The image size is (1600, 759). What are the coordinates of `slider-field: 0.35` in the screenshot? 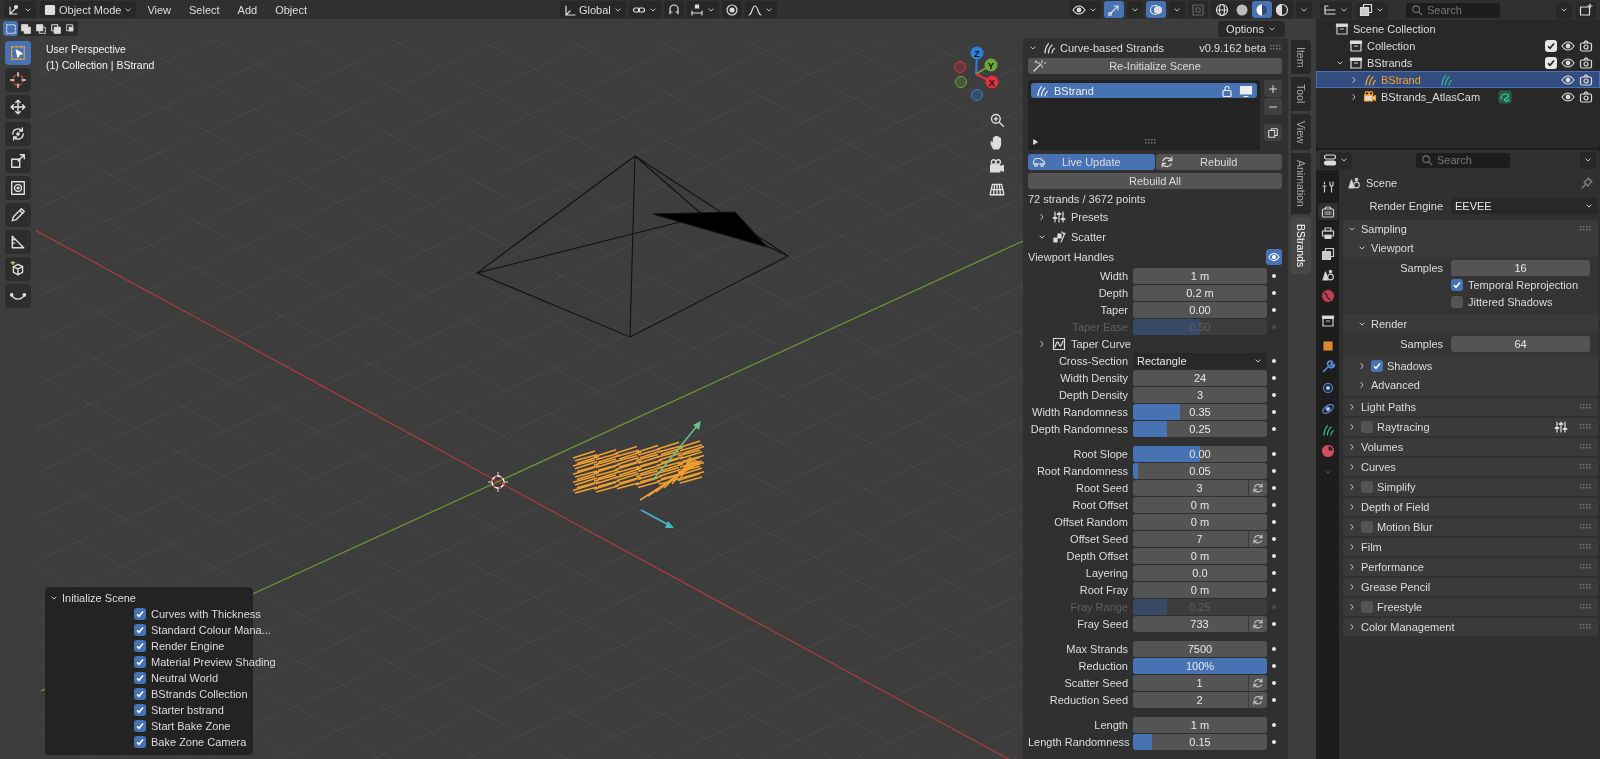 It's located at (1200, 412).